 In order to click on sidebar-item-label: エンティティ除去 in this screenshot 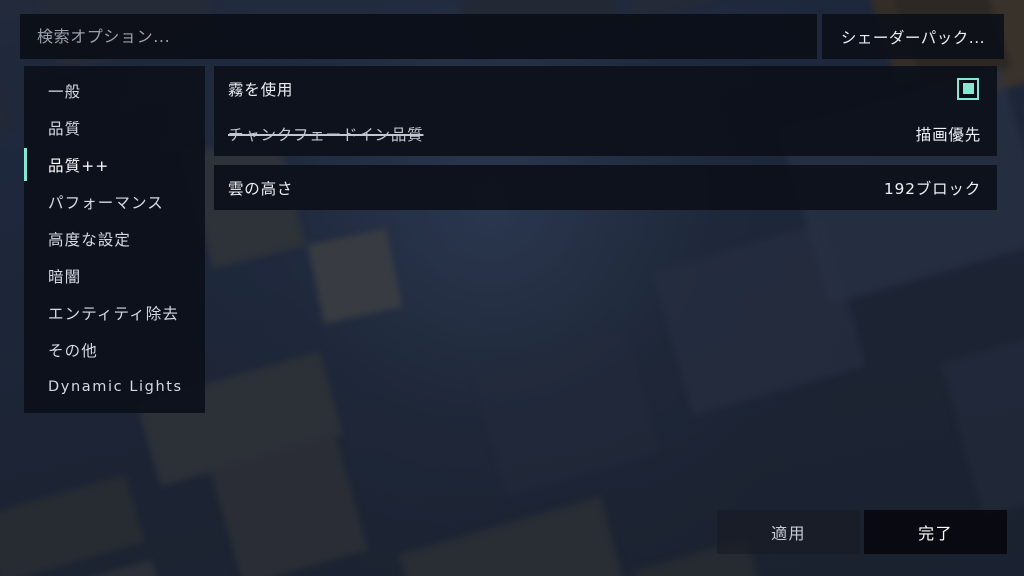, I will do `click(113, 313)`.